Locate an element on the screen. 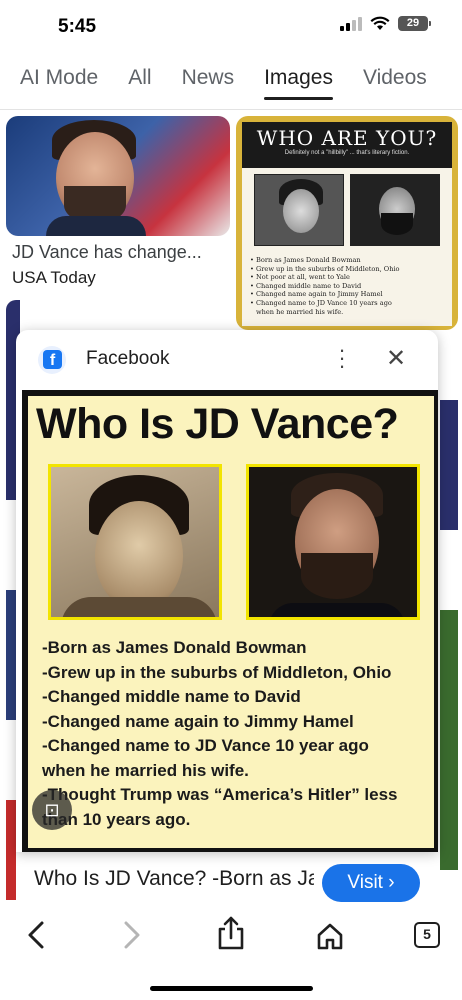  fact-line-1: -Born as James Donald Bowman is located at coordinates (174, 647).